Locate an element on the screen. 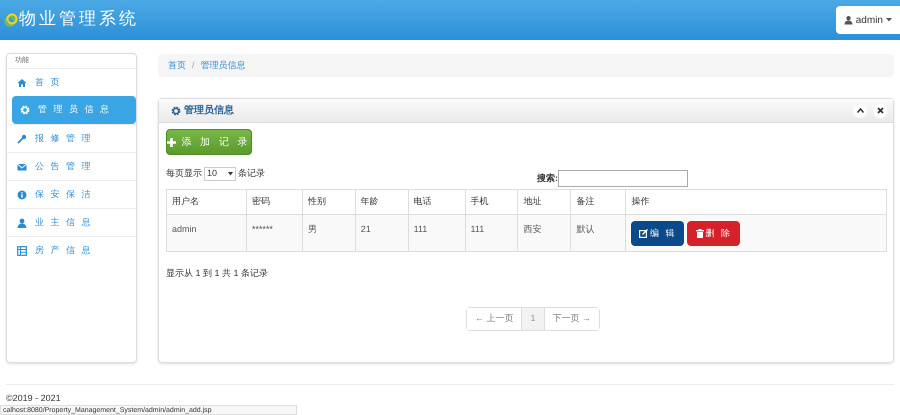  table-cell: 21 is located at coordinates (381, 233).